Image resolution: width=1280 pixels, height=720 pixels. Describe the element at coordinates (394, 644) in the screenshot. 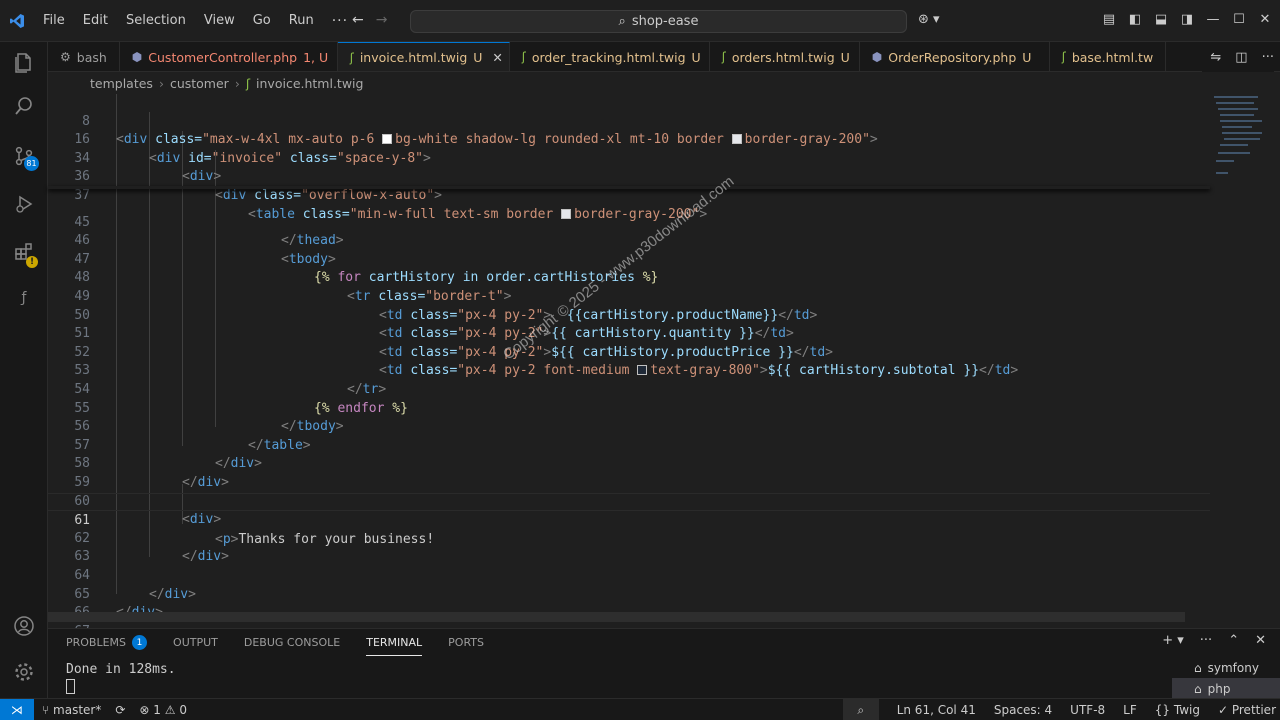

I see `tab-terminal: TERMINAL` at that location.